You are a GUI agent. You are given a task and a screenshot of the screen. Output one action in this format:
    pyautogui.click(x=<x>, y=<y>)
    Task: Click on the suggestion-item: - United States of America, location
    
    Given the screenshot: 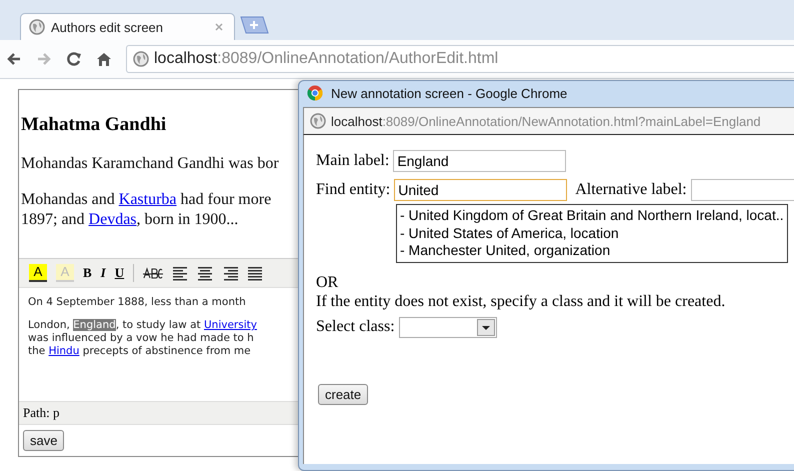 What is the action you would take?
    pyautogui.click(x=509, y=233)
    